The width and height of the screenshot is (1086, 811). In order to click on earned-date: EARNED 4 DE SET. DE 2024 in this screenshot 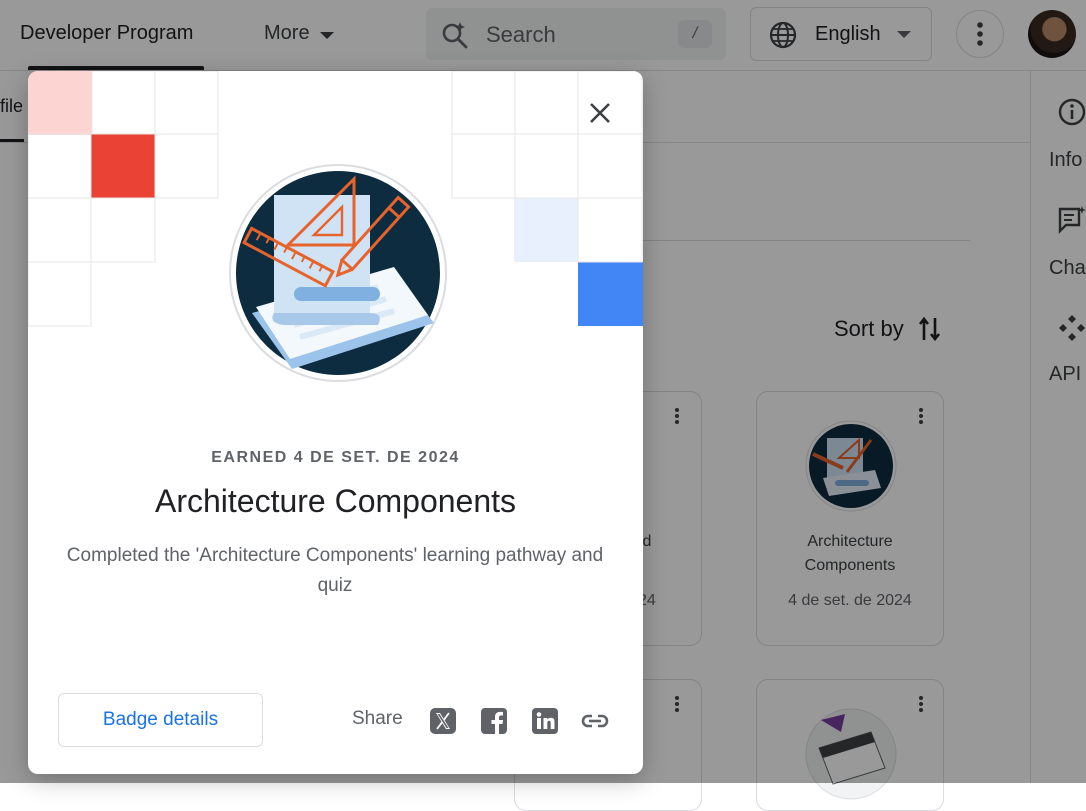, I will do `click(335, 457)`.